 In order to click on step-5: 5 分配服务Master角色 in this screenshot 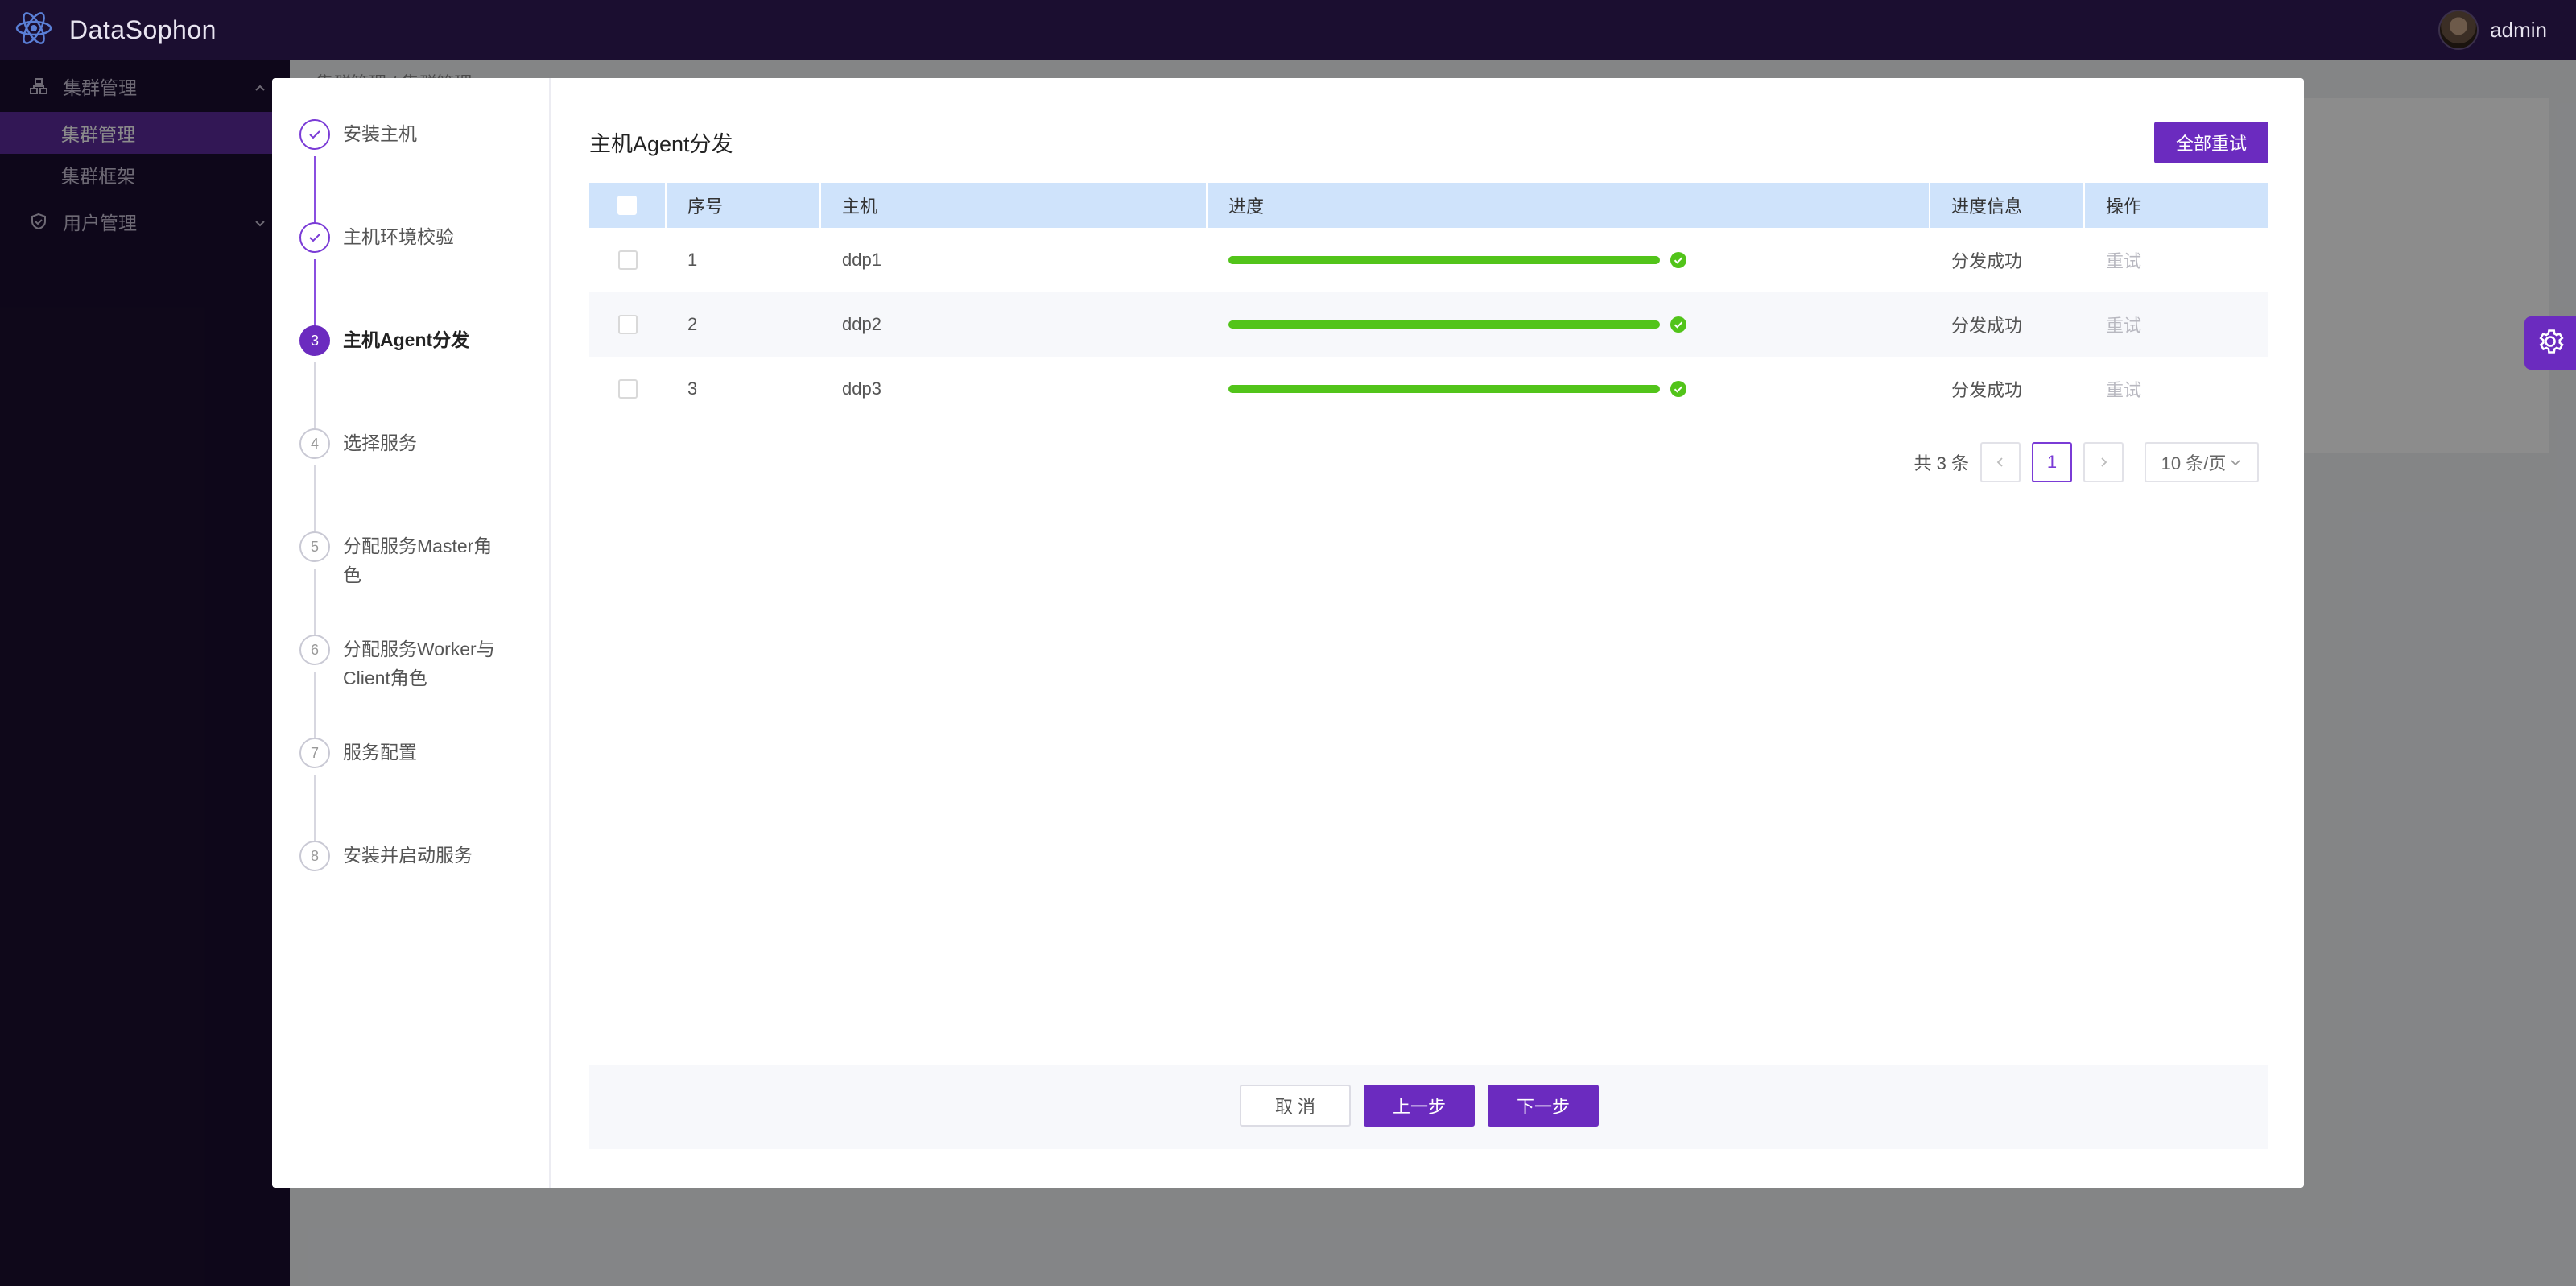, I will do `click(401, 560)`.